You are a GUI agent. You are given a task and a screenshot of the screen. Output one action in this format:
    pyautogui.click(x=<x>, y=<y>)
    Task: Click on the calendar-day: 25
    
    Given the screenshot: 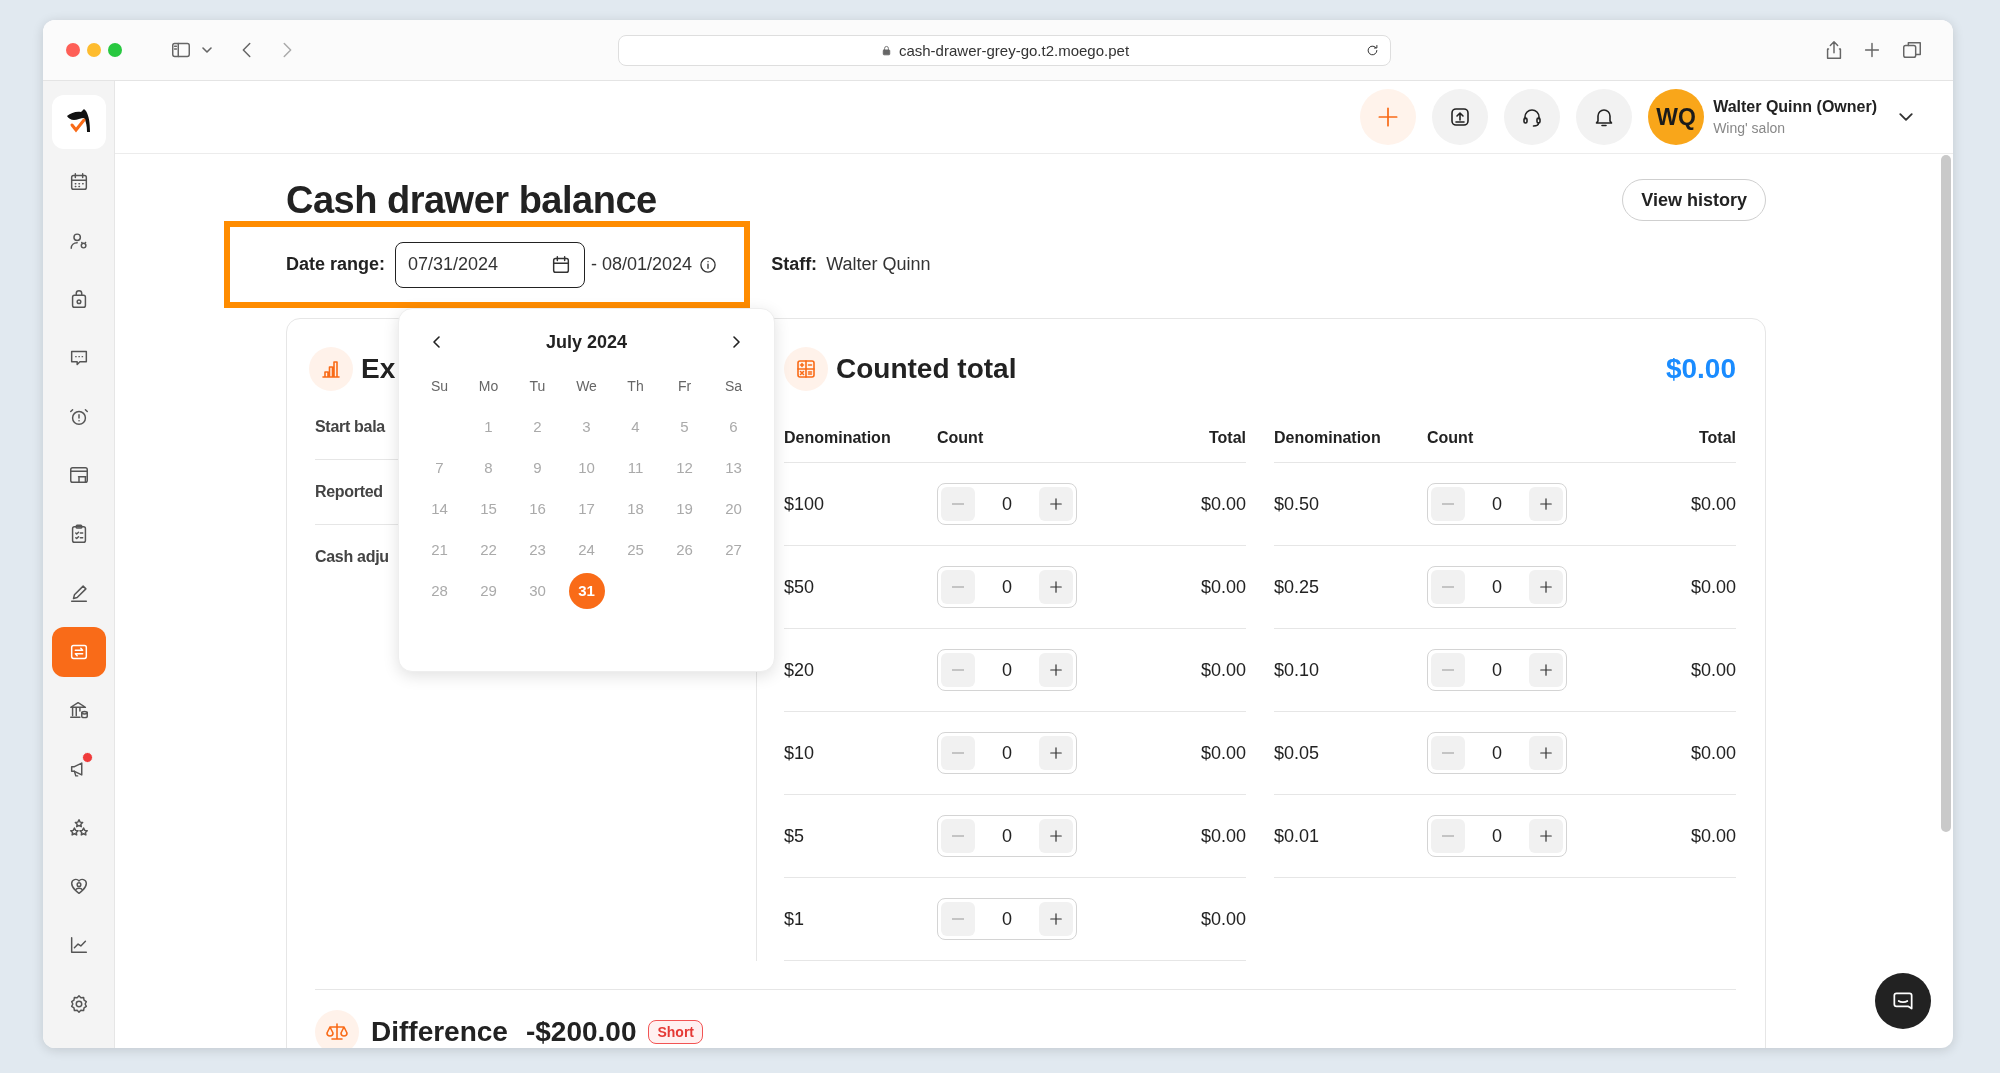 What is the action you would take?
    pyautogui.click(x=635, y=549)
    